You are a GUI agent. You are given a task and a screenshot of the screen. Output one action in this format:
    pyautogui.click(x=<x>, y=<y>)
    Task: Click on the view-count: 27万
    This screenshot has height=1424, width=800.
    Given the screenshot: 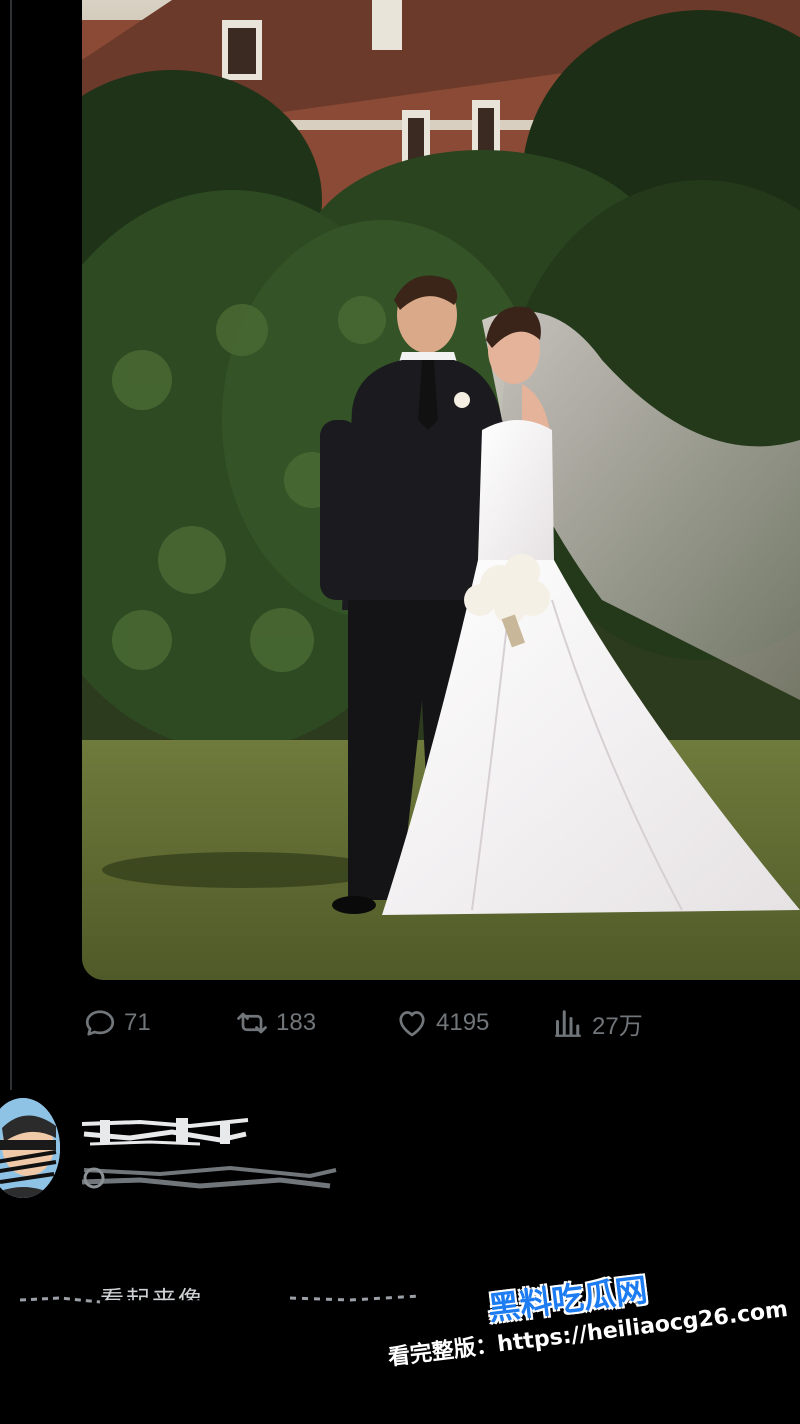 What is the action you would take?
    pyautogui.click(x=617, y=1026)
    